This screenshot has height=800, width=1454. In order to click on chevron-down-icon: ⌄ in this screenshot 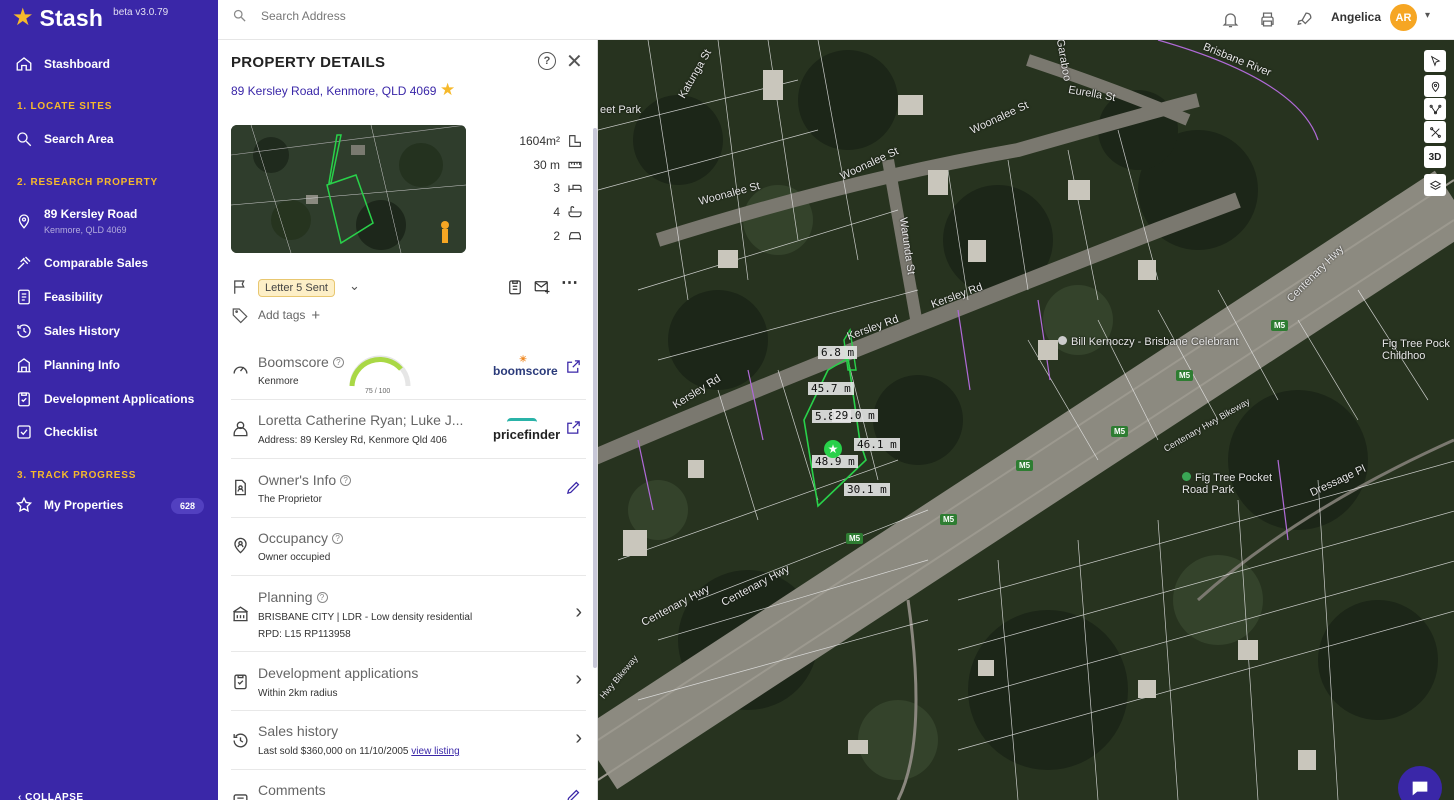, I will do `click(354, 286)`.